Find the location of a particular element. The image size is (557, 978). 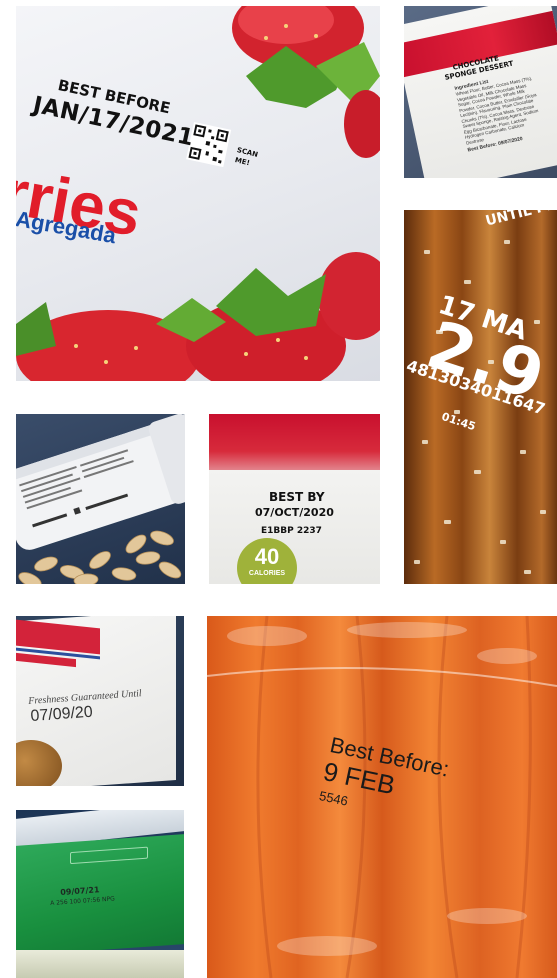

calorie-label: CALORIES is located at coordinates (267, 573).